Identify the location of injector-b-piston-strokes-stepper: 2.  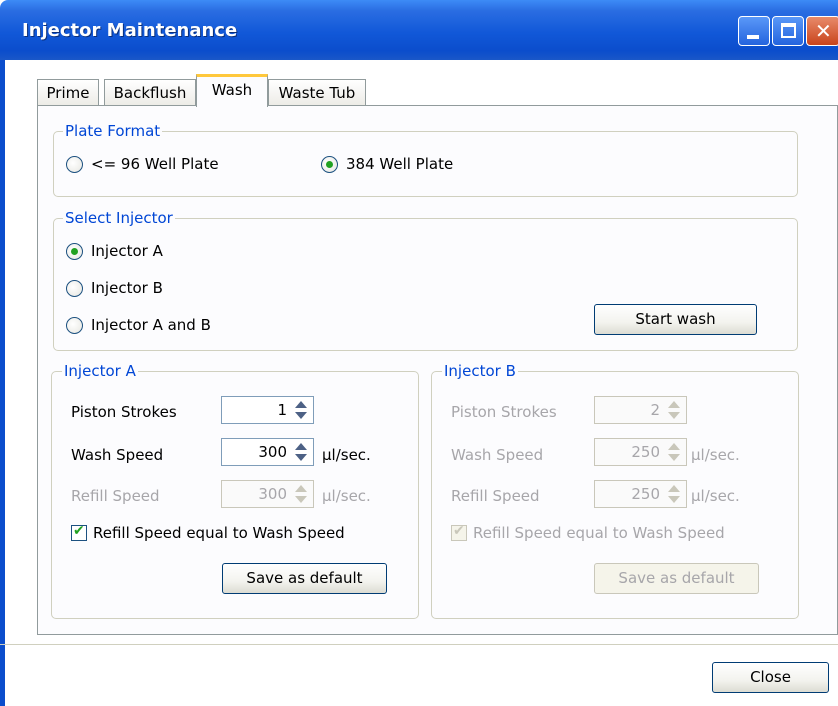
(640, 410).